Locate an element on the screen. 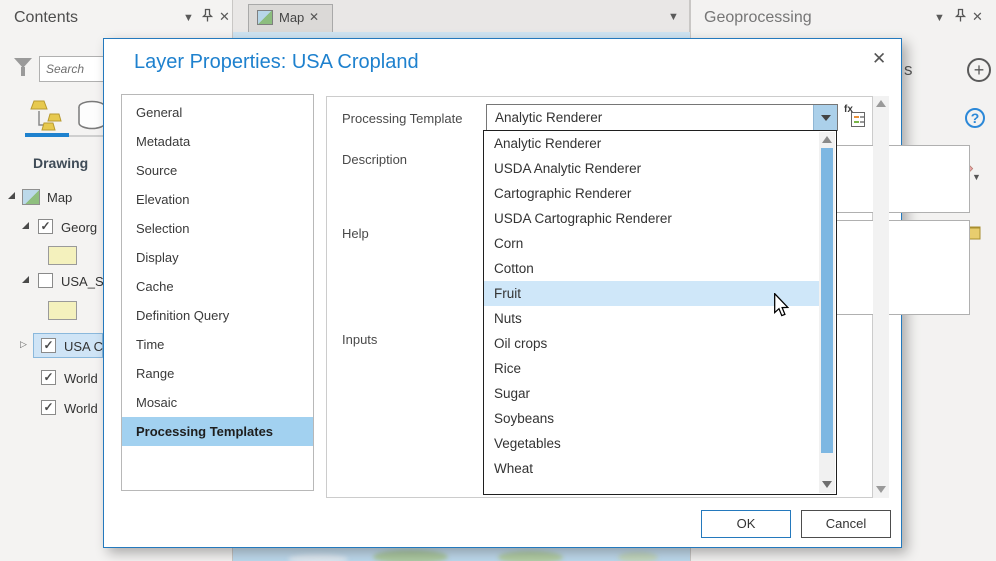 This screenshot has width=996, height=561. map-item-icon is located at coordinates (31, 197).